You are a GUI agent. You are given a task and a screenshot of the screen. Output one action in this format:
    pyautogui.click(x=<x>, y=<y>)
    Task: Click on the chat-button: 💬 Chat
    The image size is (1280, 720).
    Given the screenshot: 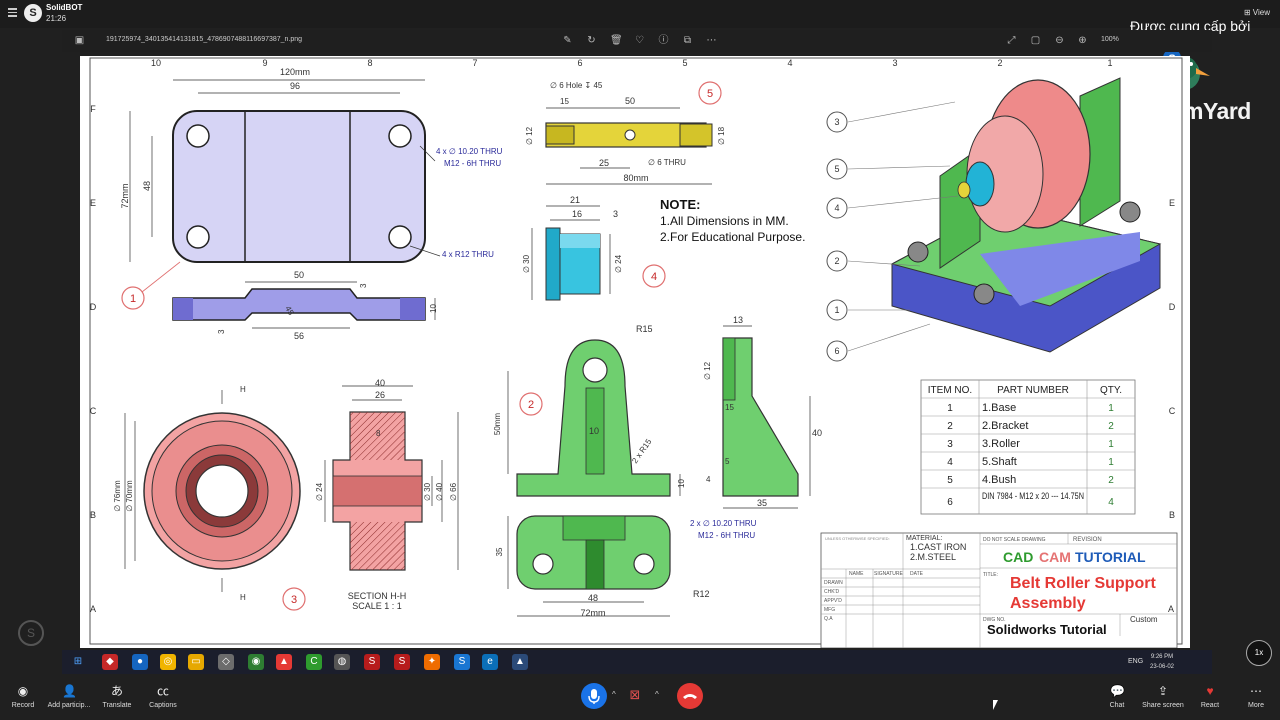 What is the action you would take?
    pyautogui.click(x=1117, y=696)
    